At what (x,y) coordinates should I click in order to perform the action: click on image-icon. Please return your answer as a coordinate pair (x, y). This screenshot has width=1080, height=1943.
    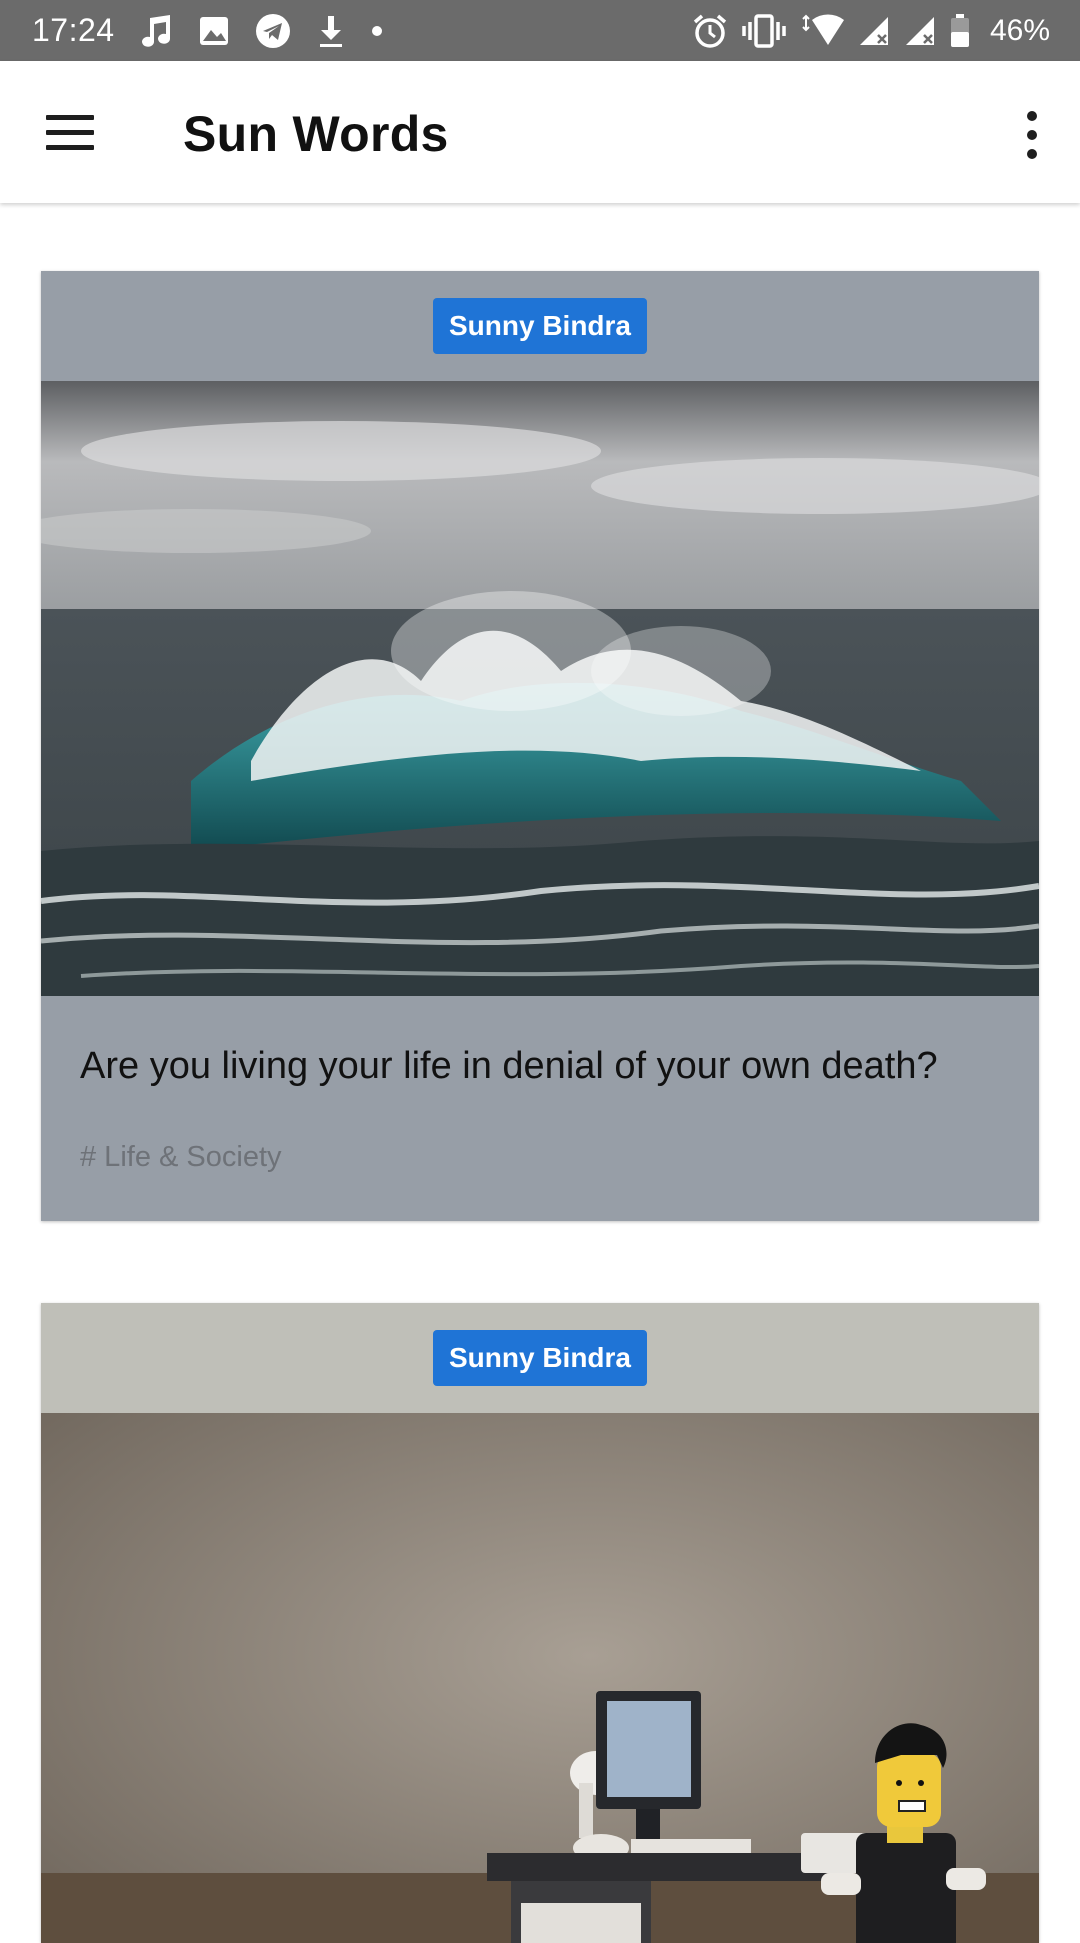
    Looking at the image, I should click on (214, 31).